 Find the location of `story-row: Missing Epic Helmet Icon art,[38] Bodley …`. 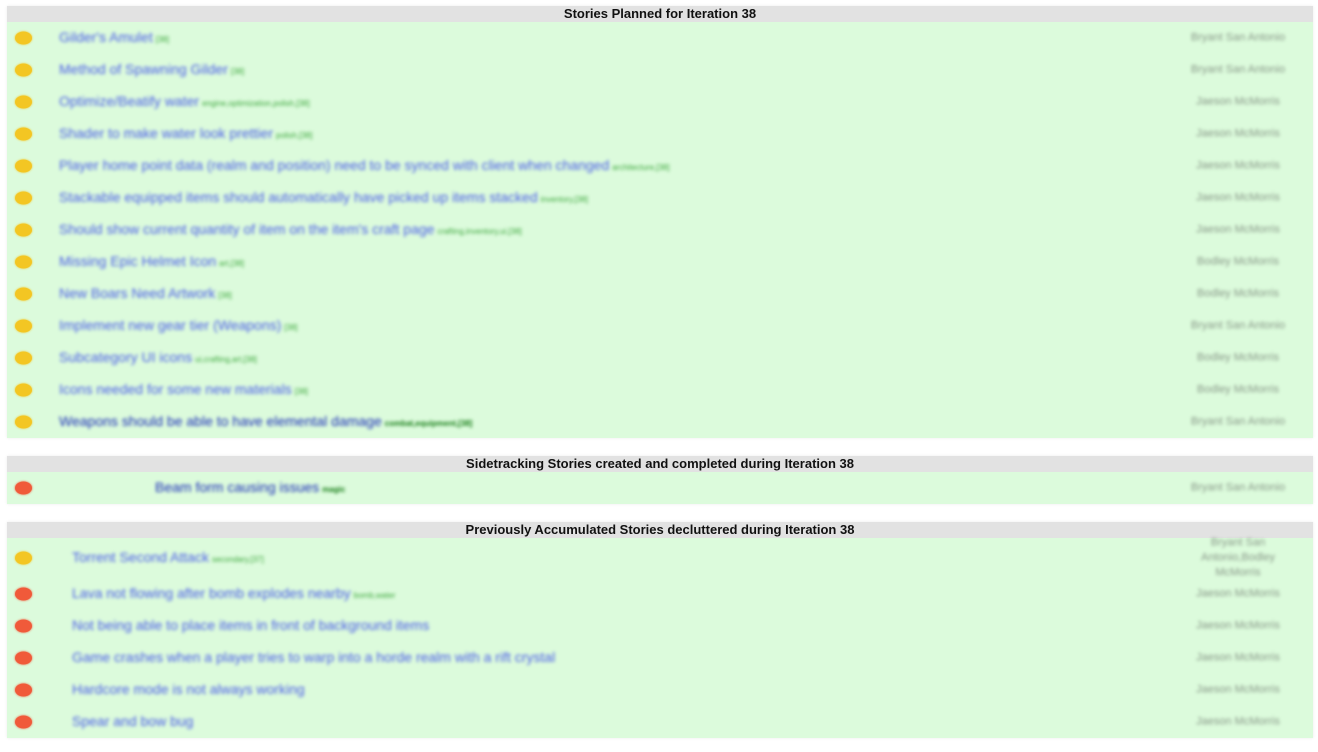

story-row: Missing Epic Helmet Icon art,[38] Bodley … is located at coordinates (660, 262).